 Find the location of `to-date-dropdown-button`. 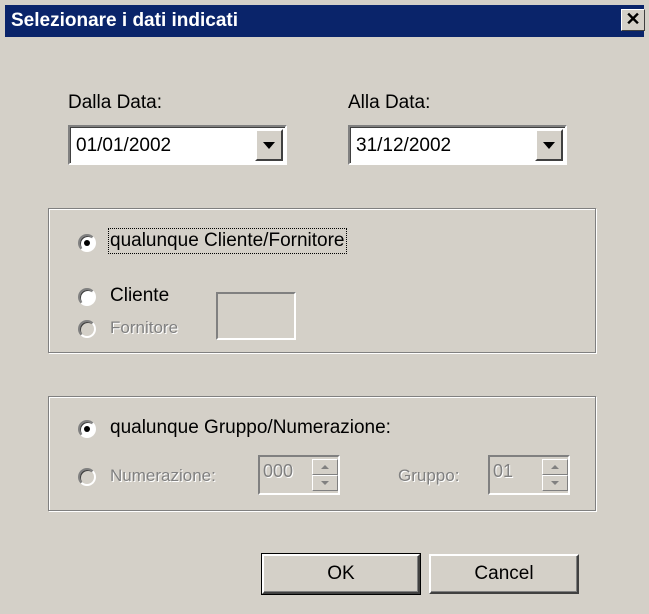

to-date-dropdown-button is located at coordinates (549, 145).